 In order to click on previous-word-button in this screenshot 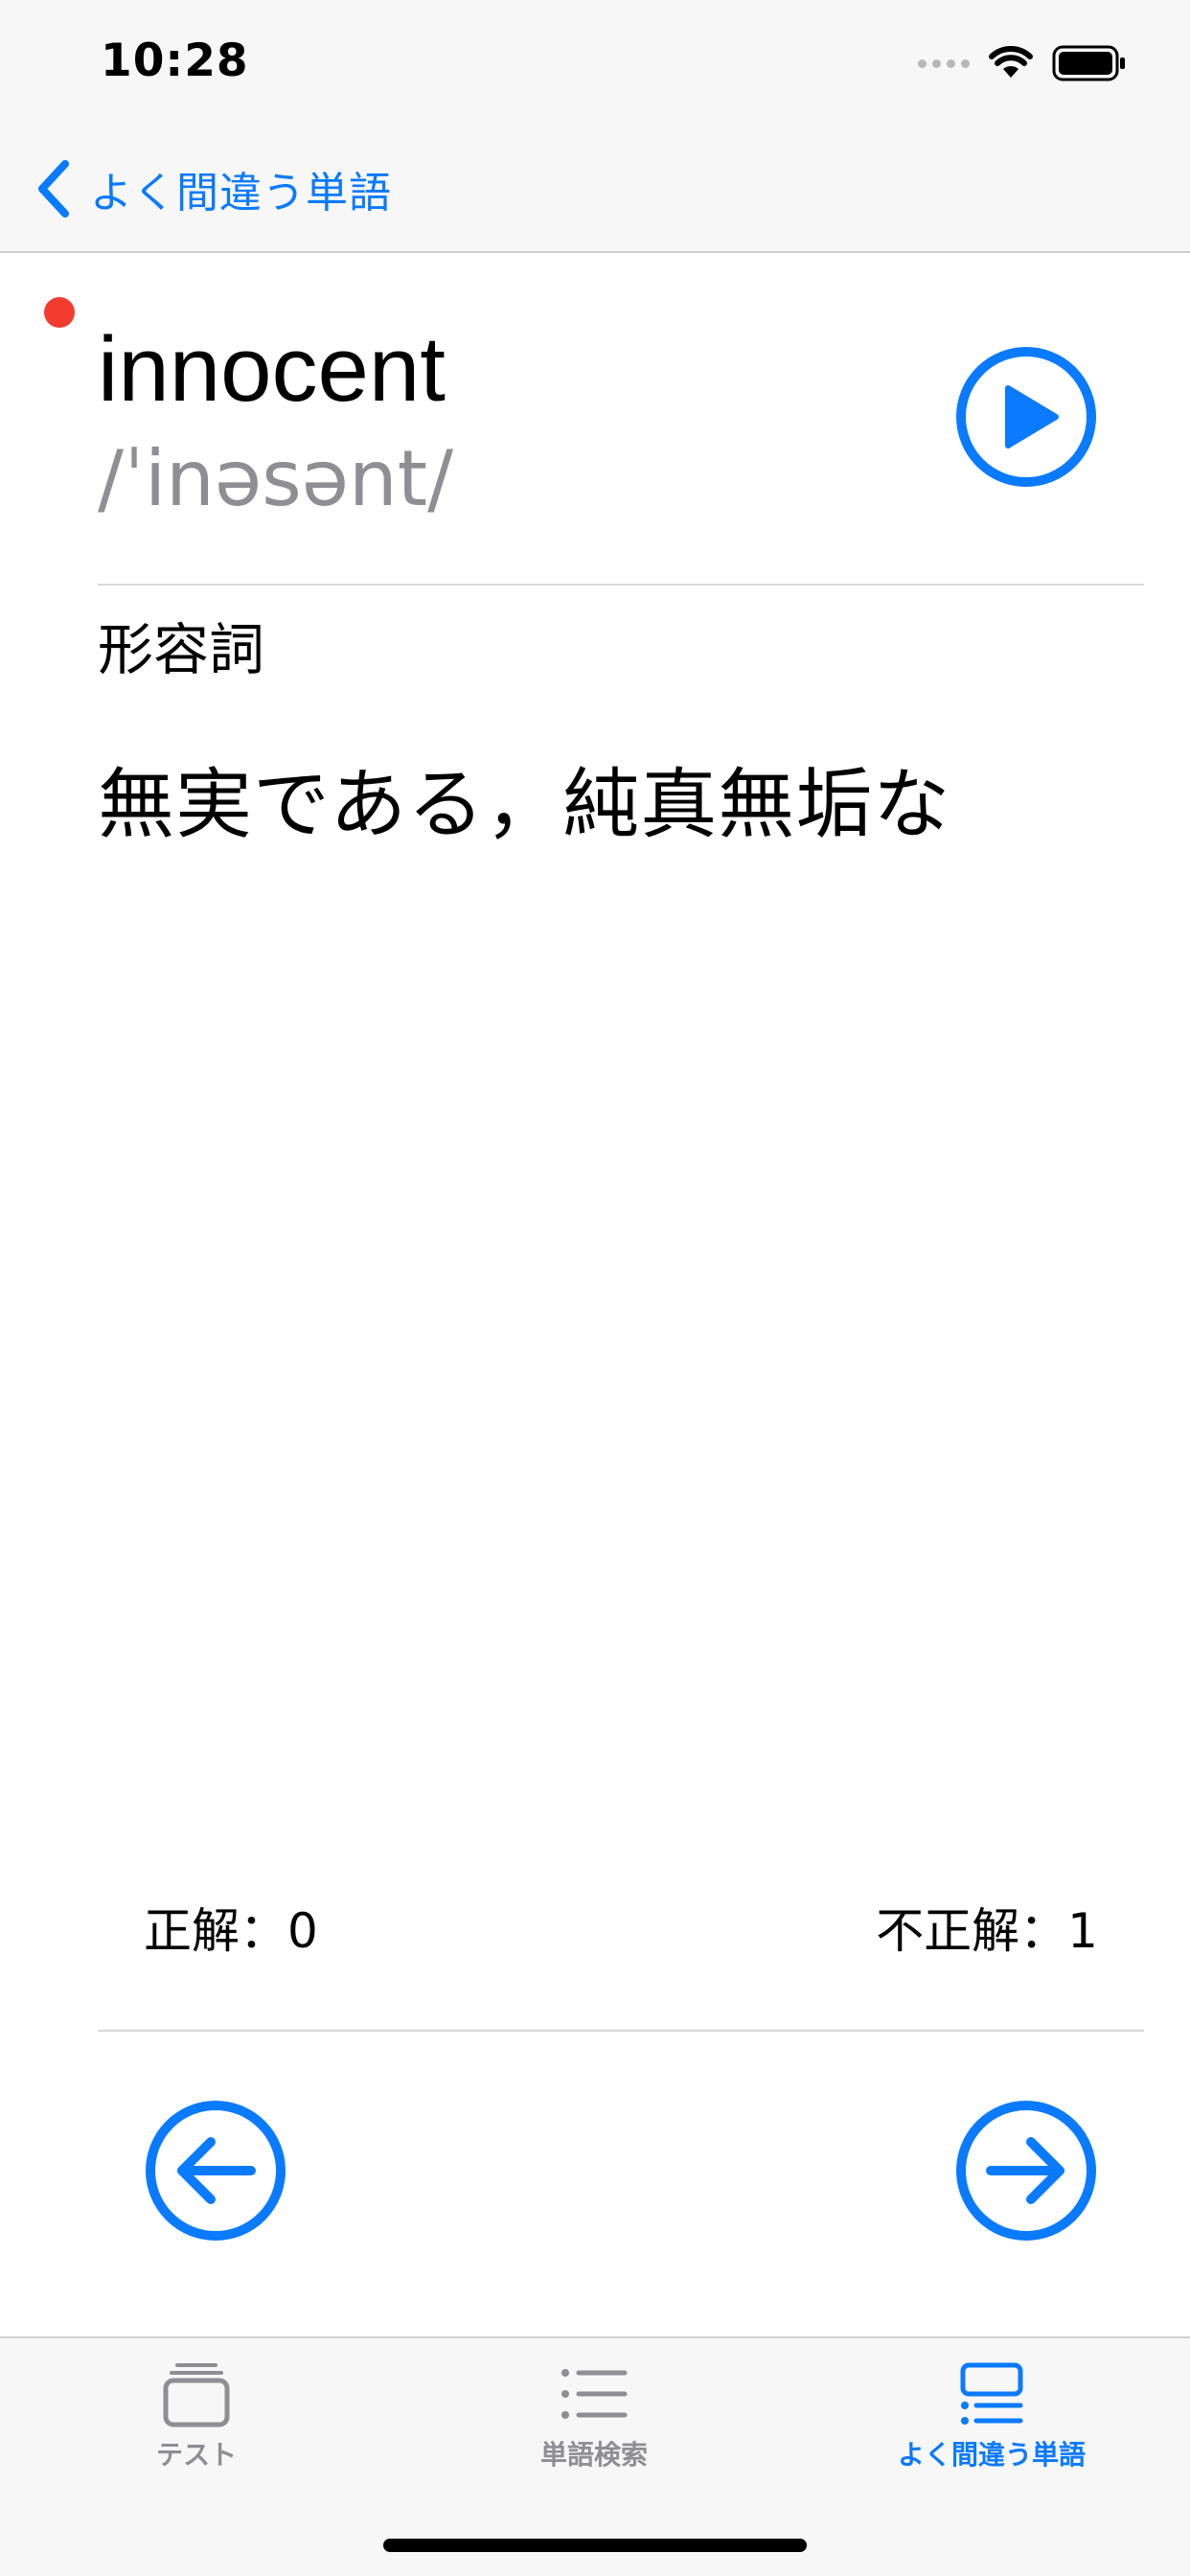, I will do `click(216, 2170)`.